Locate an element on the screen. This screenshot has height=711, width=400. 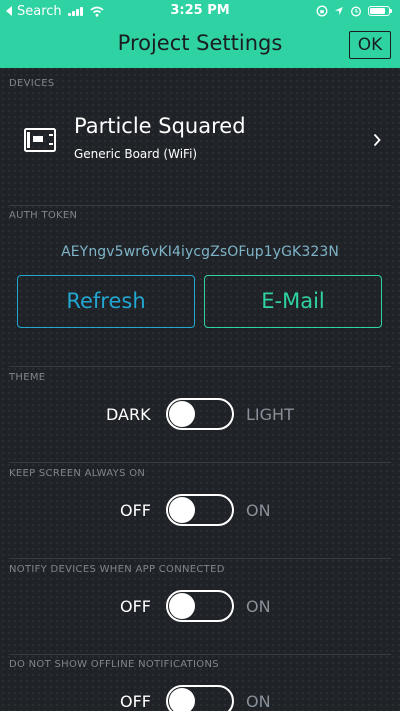
keep-screen-on-toggle is located at coordinates (200, 510).